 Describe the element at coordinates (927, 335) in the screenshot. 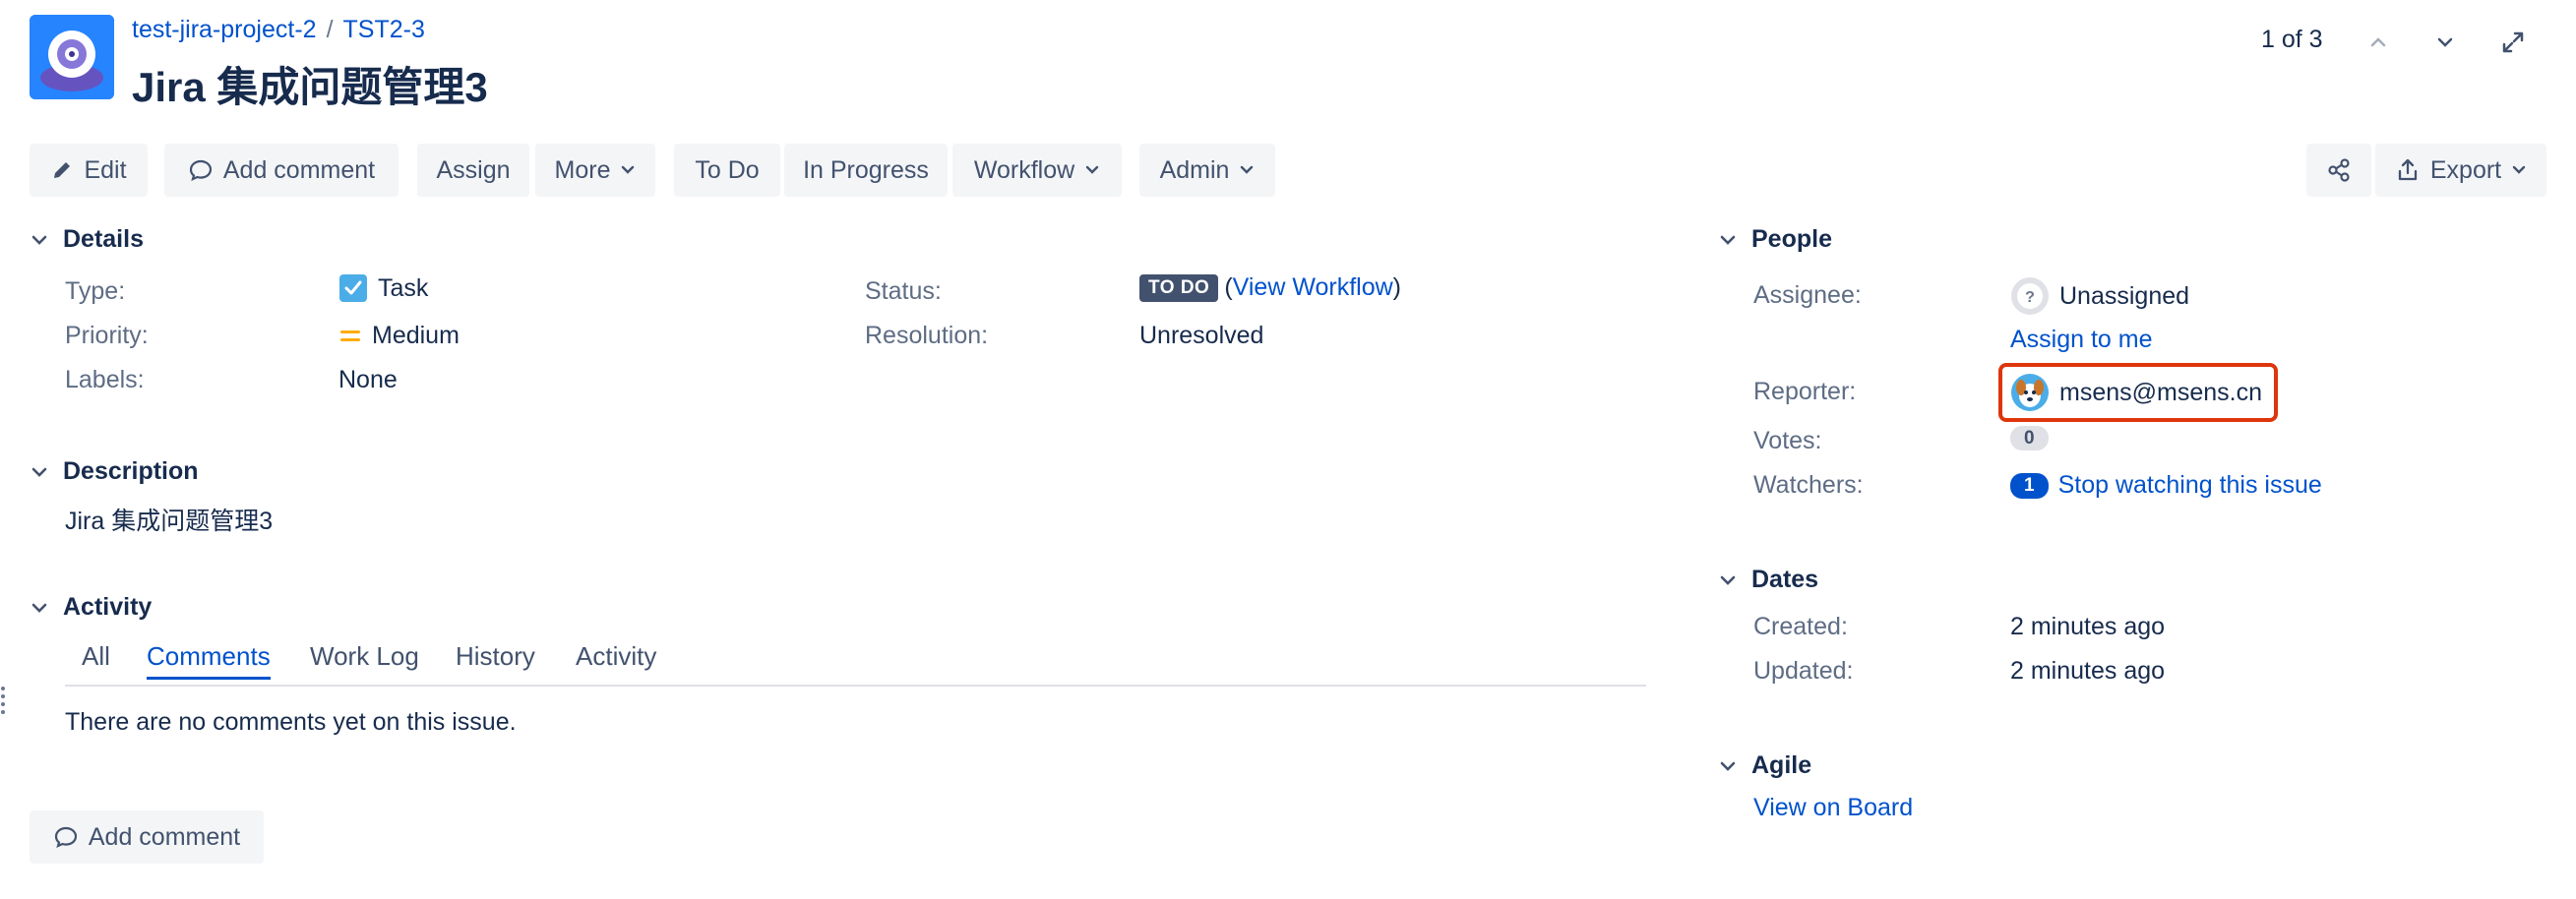

I see `resolution-label: Resolution:` at that location.